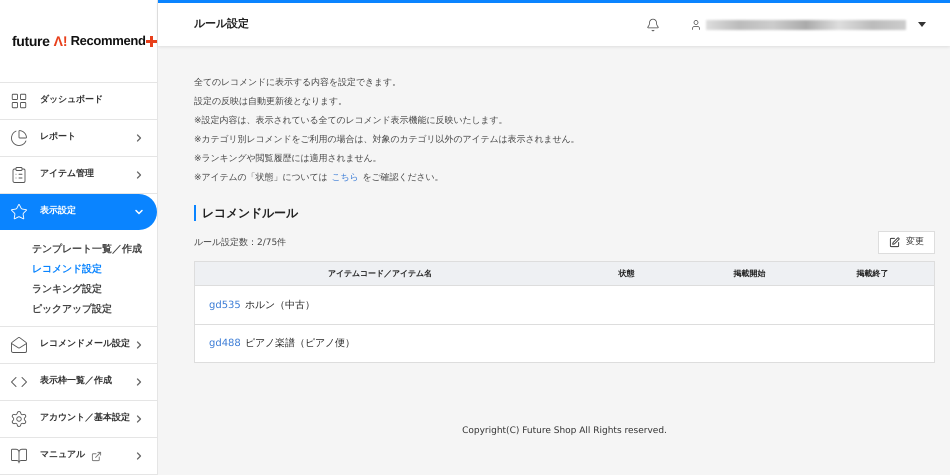 The width and height of the screenshot is (950, 475). What do you see at coordinates (19, 101) in the screenshot?
I see `dashboard-icon` at bounding box center [19, 101].